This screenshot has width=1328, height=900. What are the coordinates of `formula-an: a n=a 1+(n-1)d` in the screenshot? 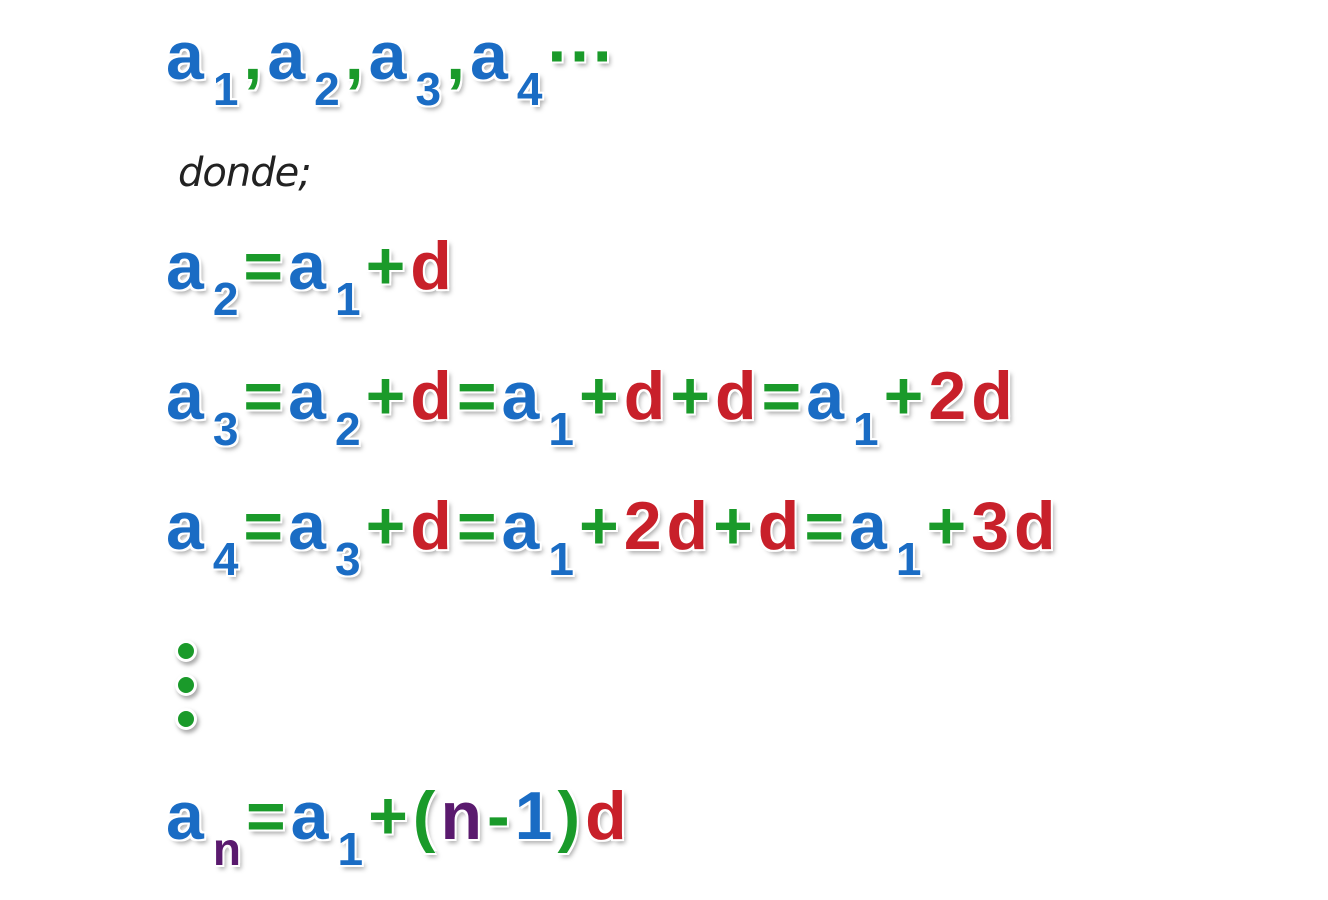 It's located at (399, 825).